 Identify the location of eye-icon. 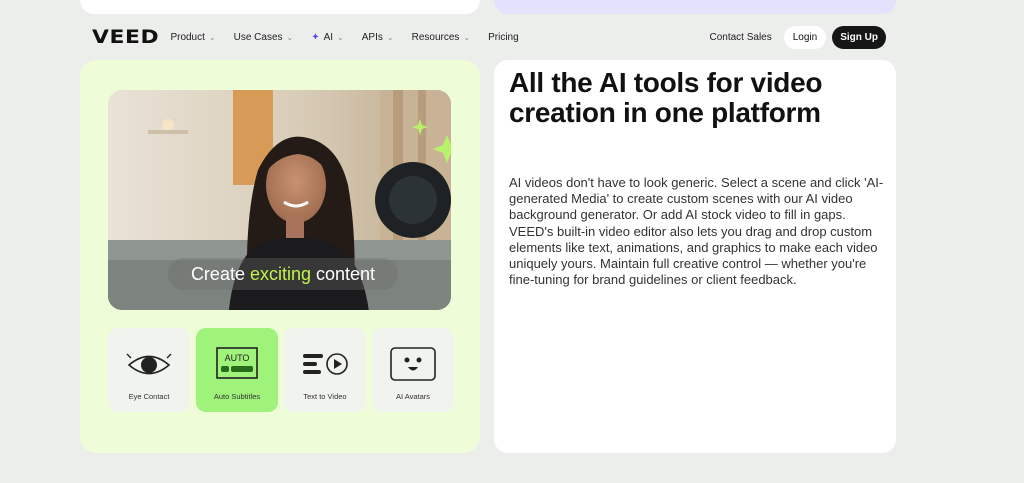
(149, 365).